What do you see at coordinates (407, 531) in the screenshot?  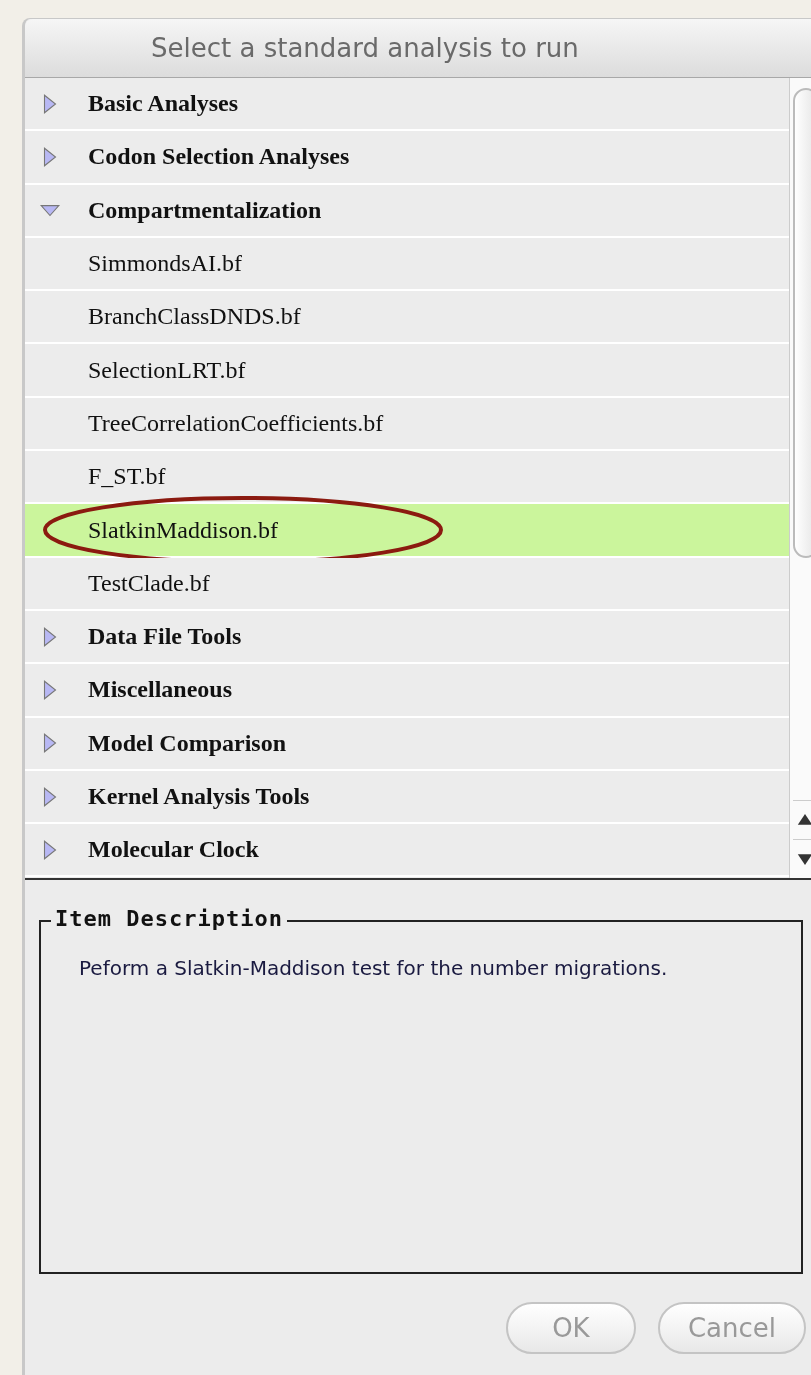 I see `file-row: SlatkinMaddison.bf` at bounding box center [407, 531].